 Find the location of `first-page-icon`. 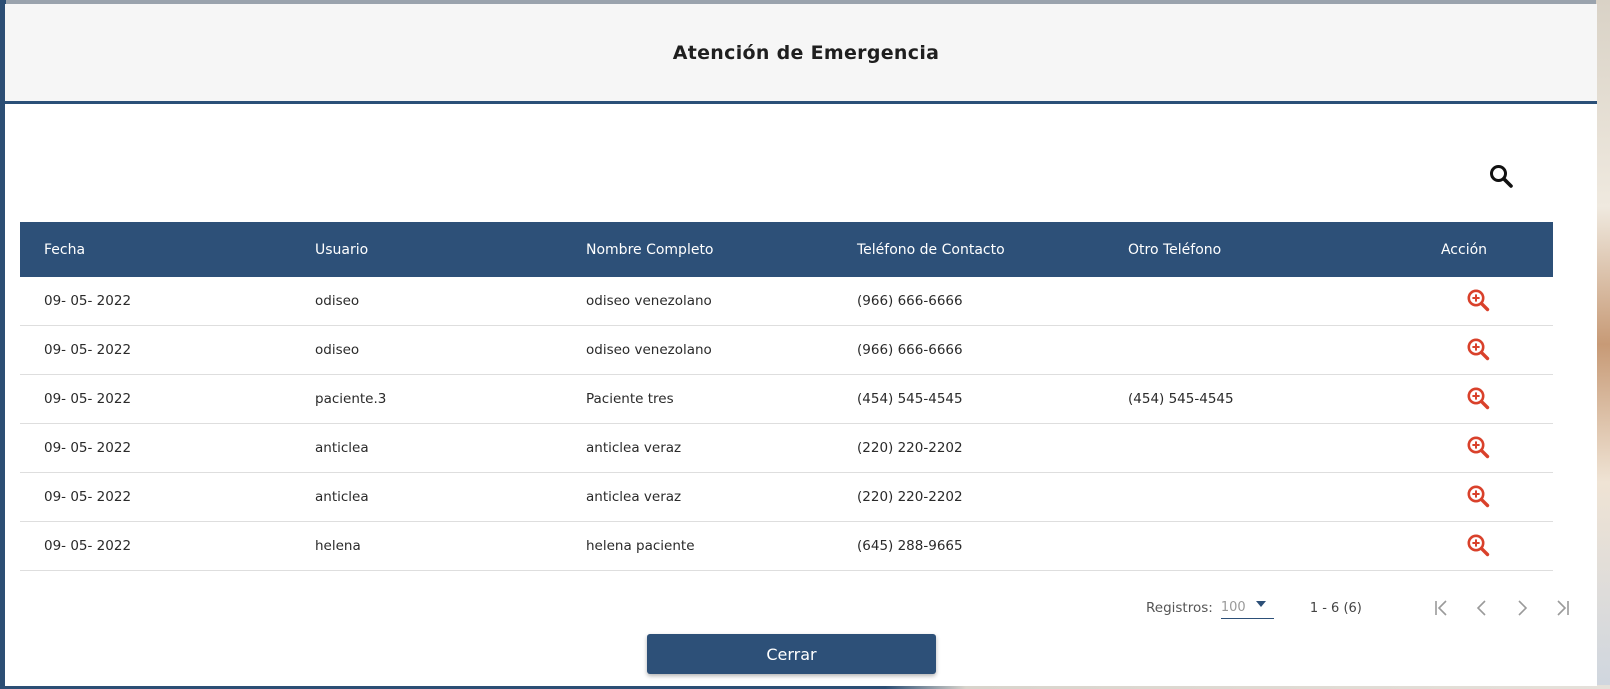

first-page-icon is located at coordinates (1441, 608).